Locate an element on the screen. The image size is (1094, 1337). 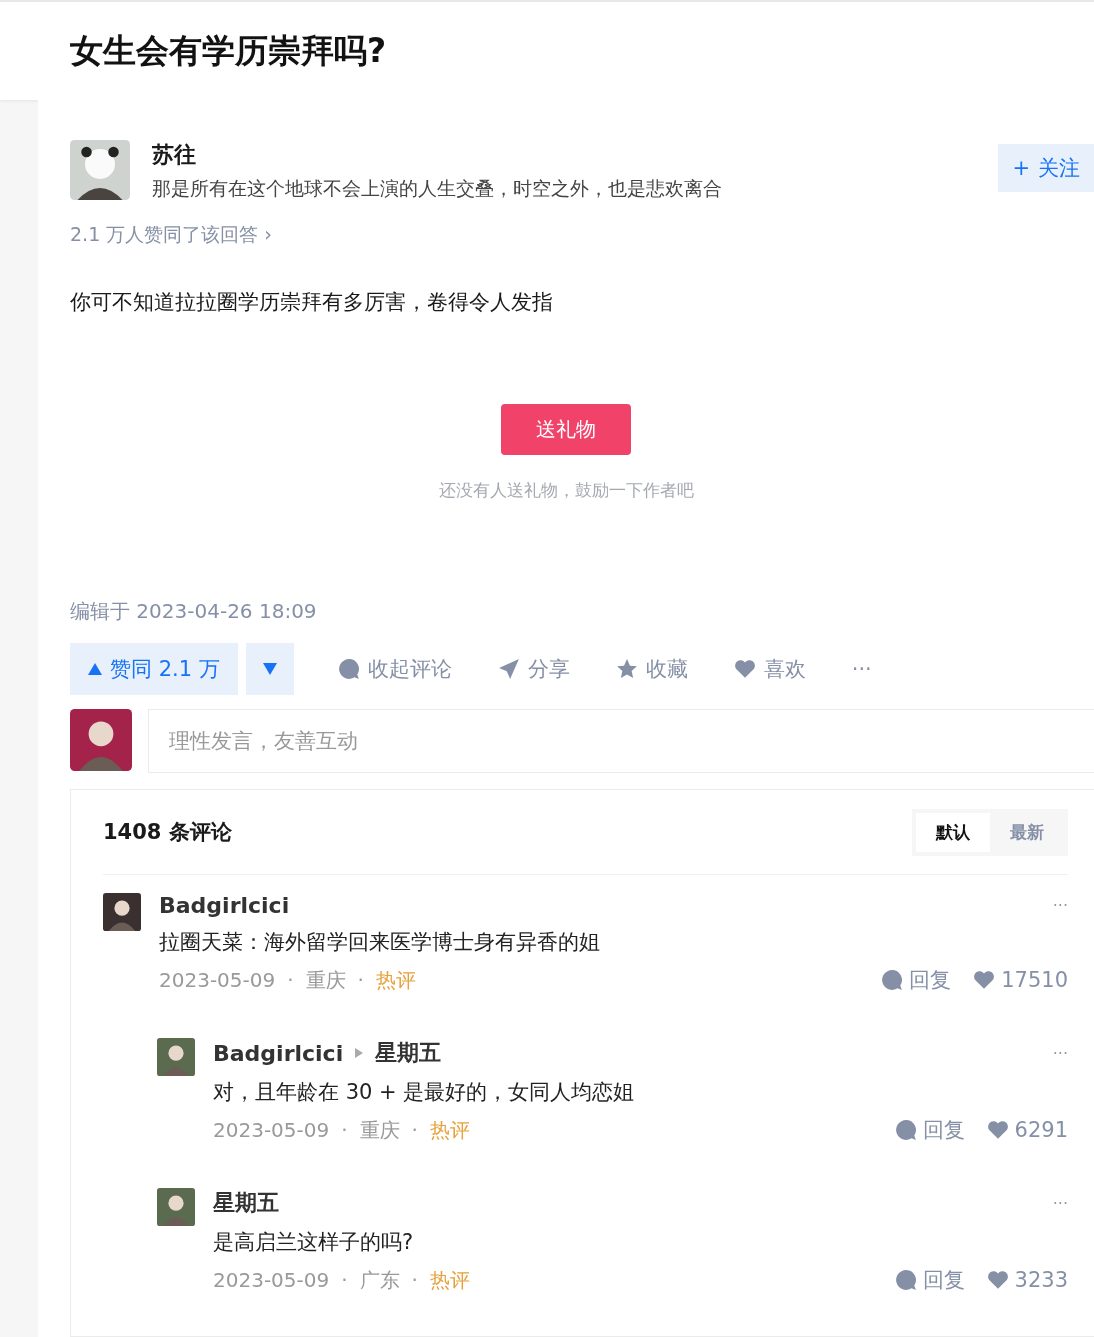
follow-button: + 关注 is located at coordinates (1046, 168).